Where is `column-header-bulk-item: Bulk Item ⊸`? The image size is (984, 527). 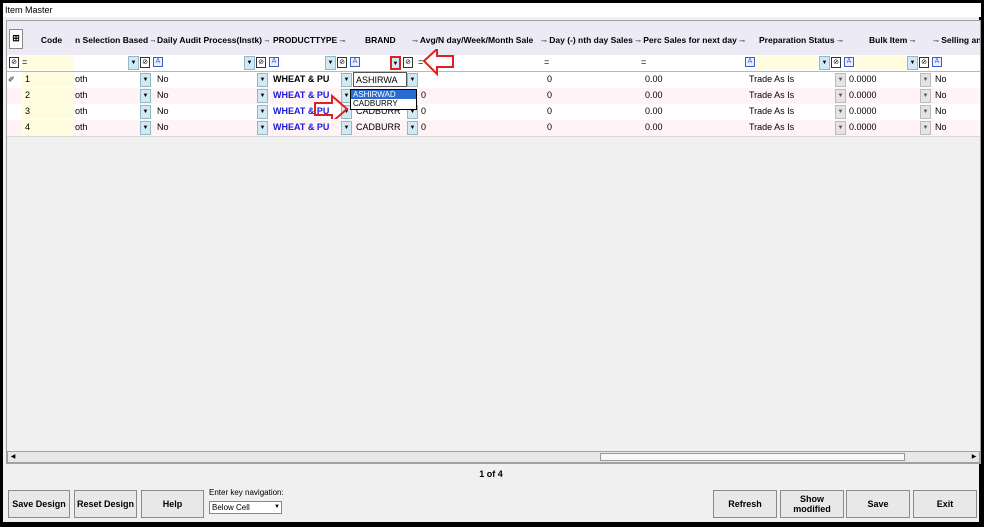
column-header-bulk-item: Bulk Item ⊸ is located at coordinates (901, 38).